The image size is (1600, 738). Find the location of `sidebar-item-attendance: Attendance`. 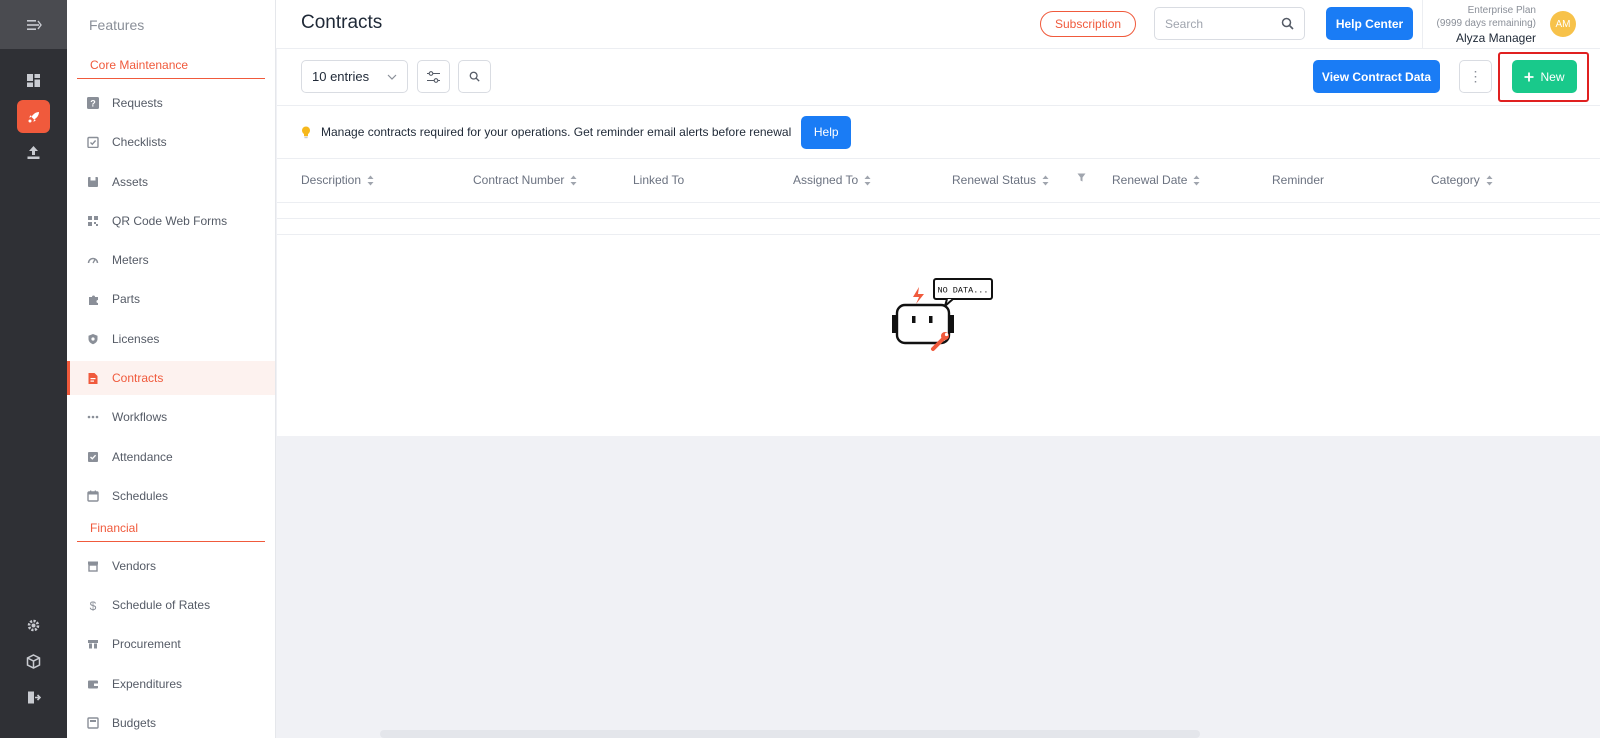

sidebar-item-attendance: Attendance is located at coordinates (171, 457).